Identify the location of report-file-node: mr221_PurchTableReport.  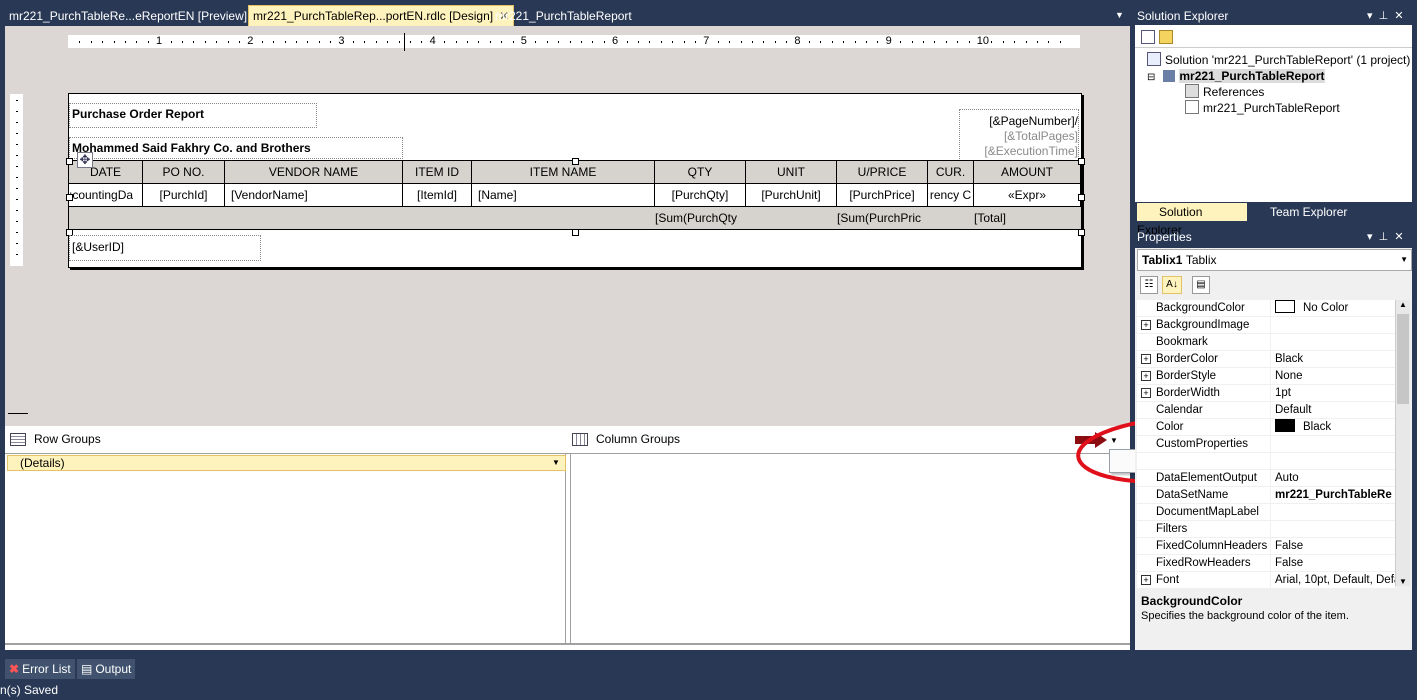
(1262, 108).